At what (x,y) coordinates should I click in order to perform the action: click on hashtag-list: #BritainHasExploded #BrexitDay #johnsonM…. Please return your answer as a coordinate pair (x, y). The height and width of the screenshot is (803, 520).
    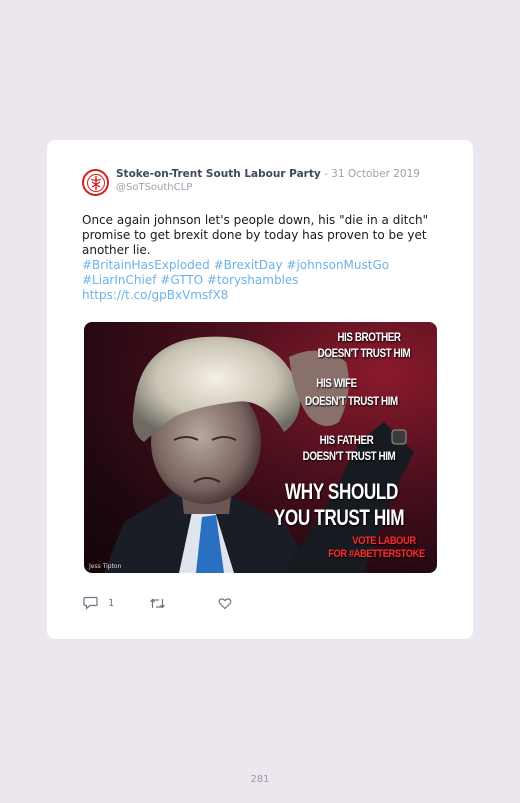
    Looking at the image, I should click on (259, 273).